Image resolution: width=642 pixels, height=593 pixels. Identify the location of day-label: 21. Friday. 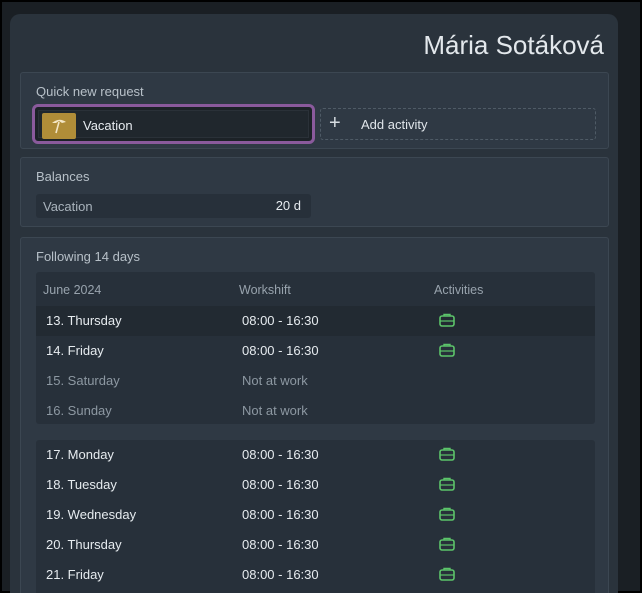
(75, 574).